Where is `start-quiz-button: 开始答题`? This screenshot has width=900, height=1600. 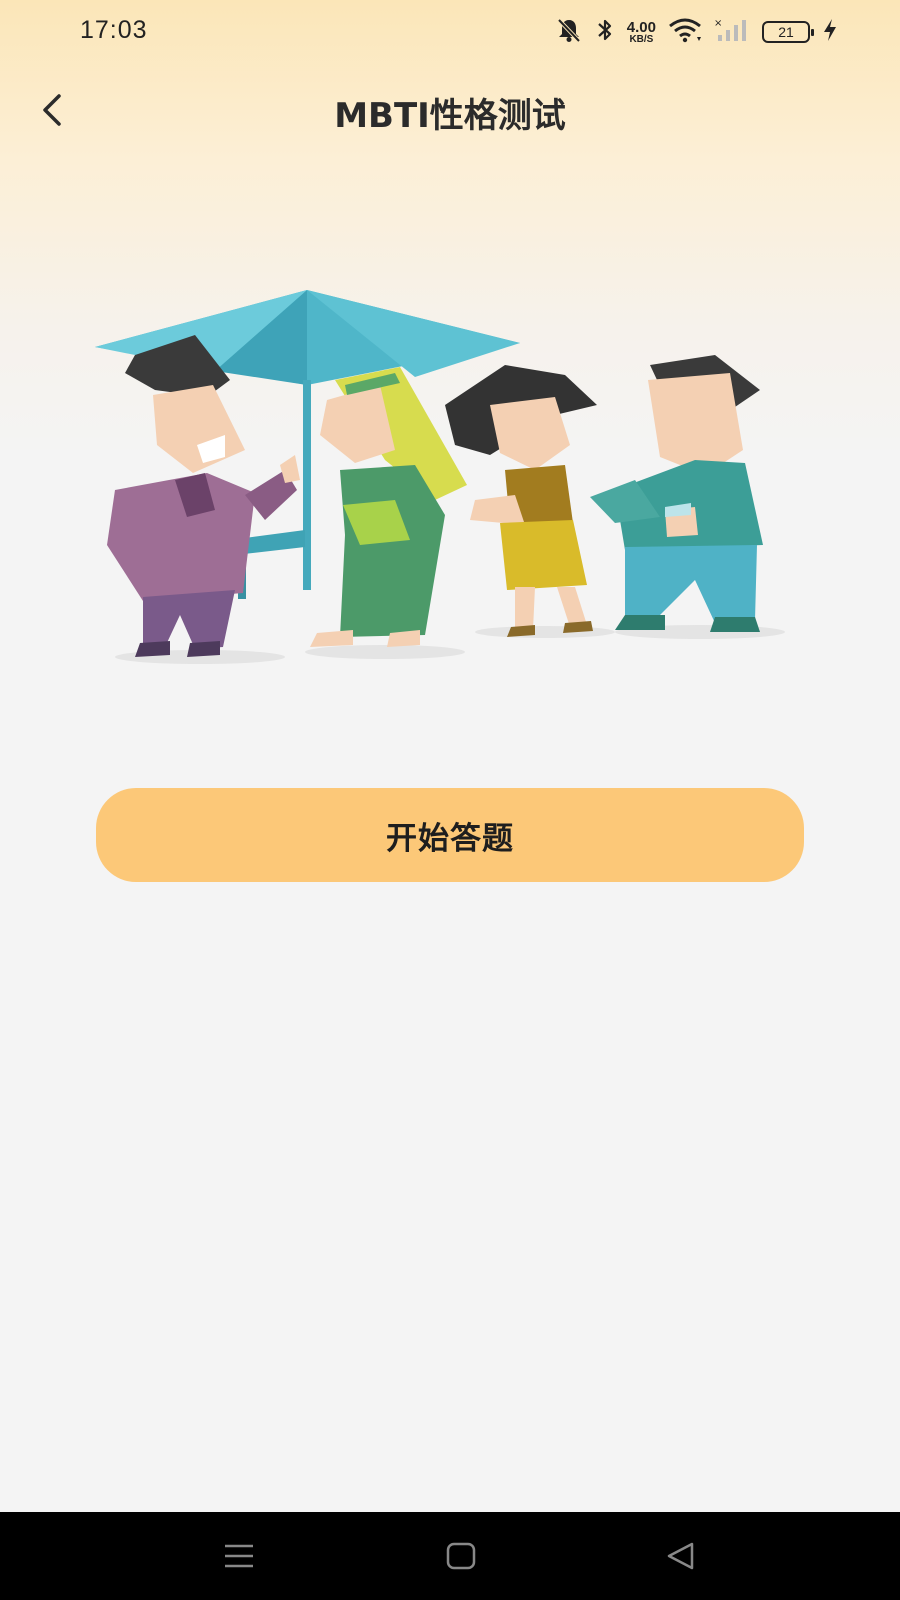
start-quiz-button: 开始答题 is located at coordinates (450, 835).